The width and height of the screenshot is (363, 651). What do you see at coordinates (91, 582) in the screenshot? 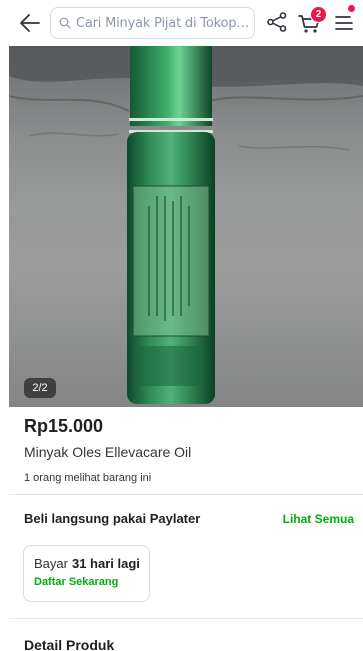
I see `register-now-link: Daftar Sekarang` at bounding box center [91, 582].